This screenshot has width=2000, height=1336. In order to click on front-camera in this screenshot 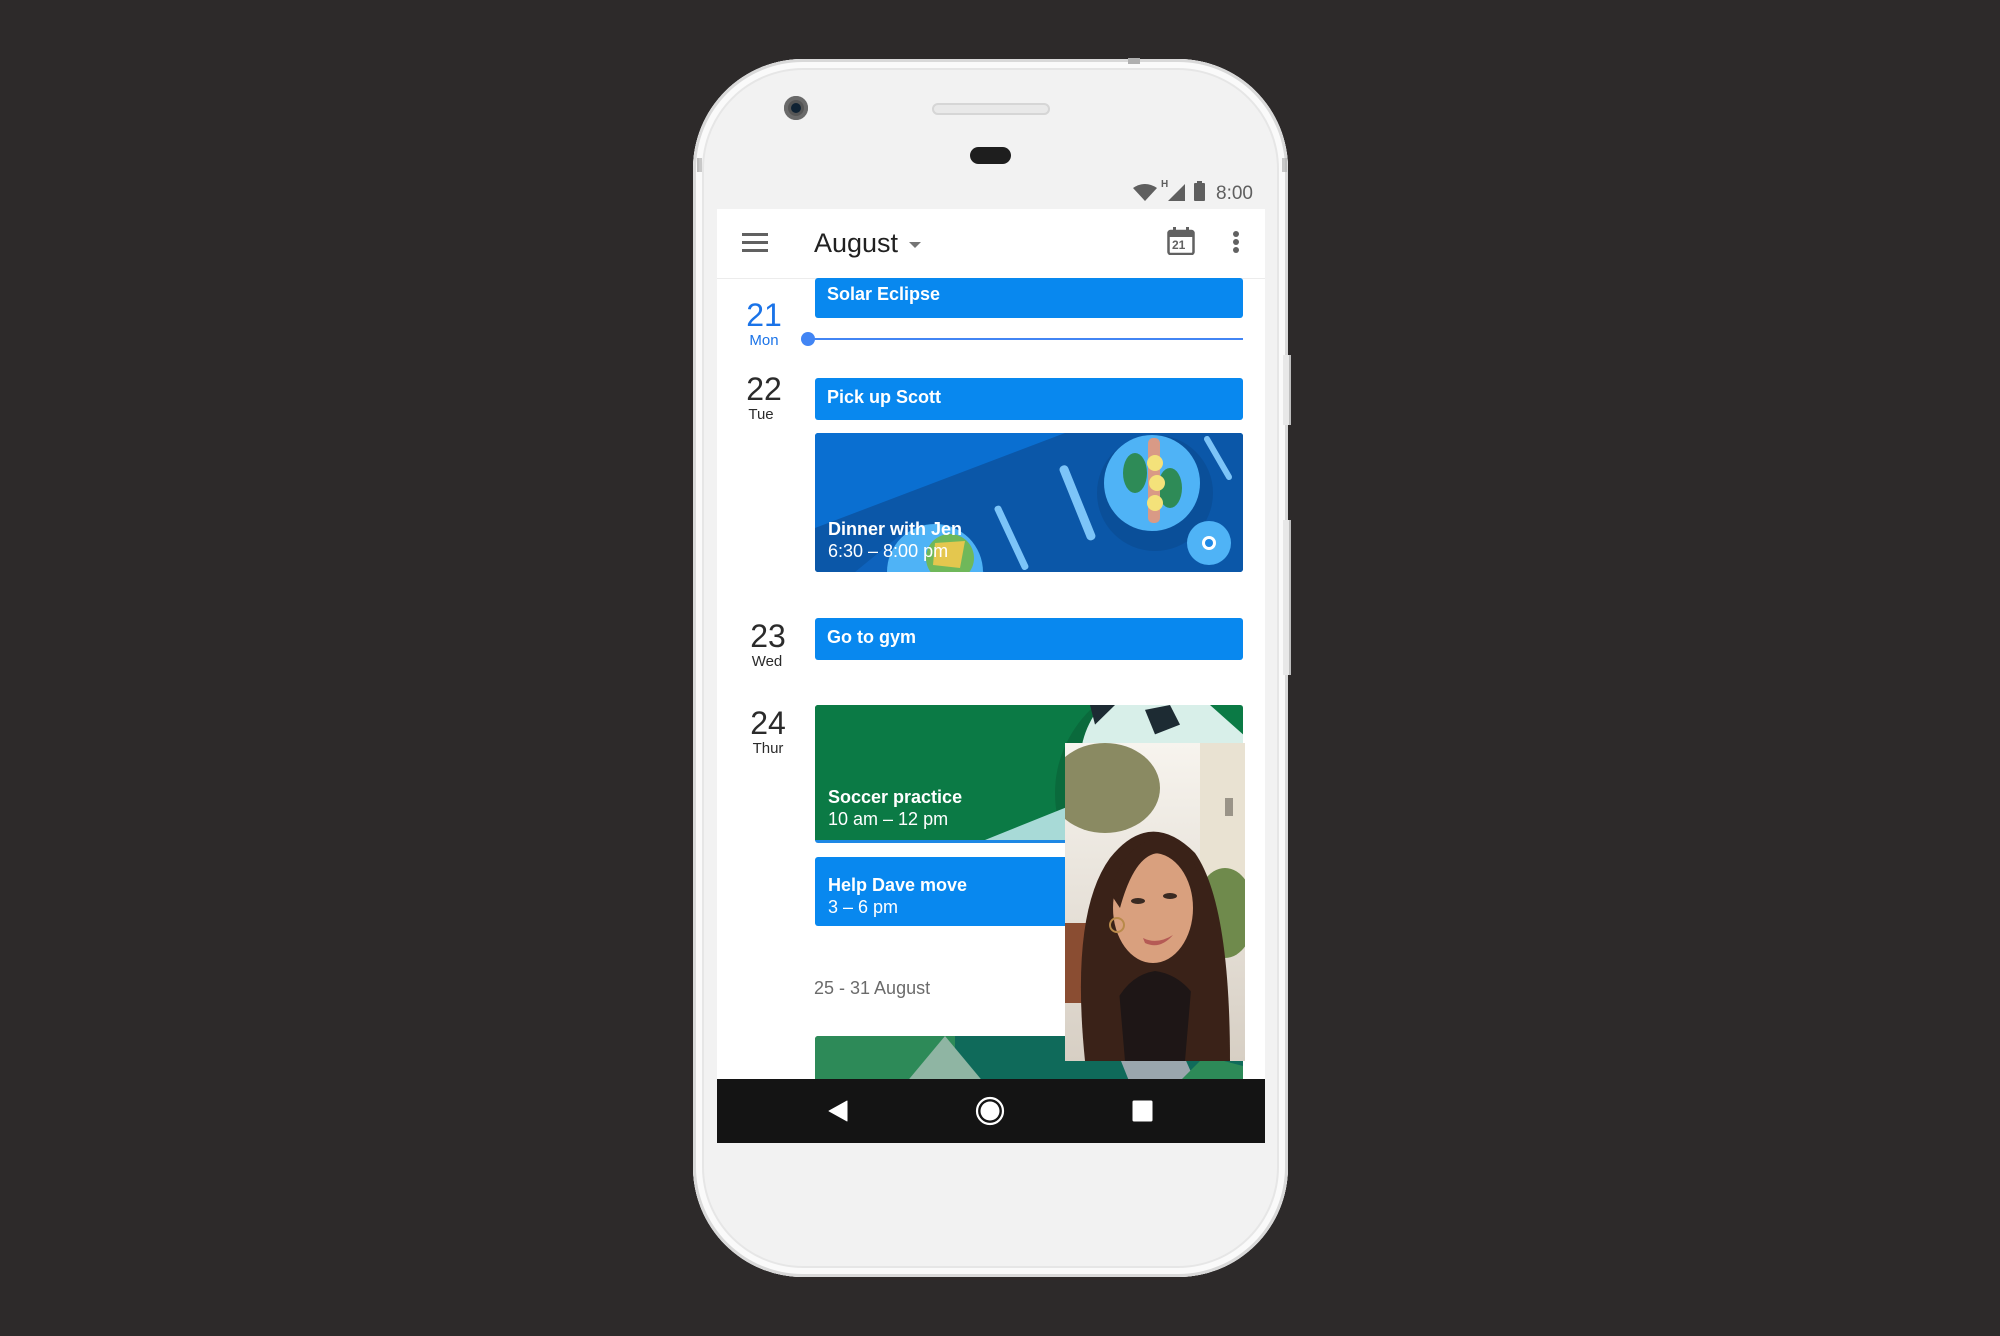, I will do `click(796, 108)`.